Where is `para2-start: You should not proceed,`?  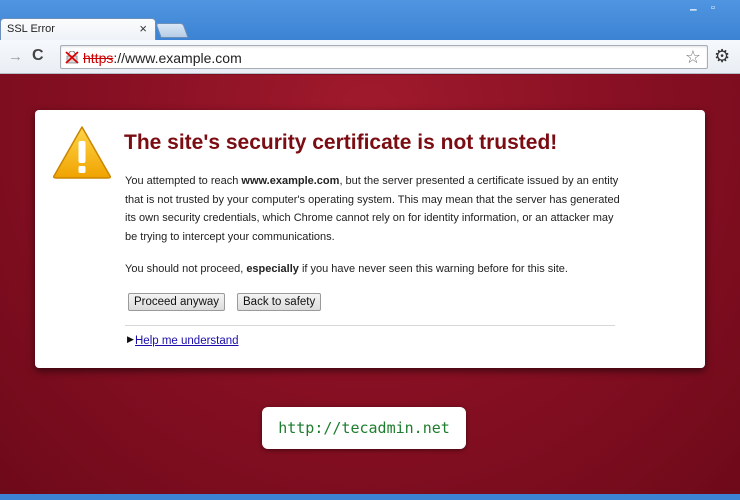
para2-start: You should not proceed, is located at coordinates (186, 269).